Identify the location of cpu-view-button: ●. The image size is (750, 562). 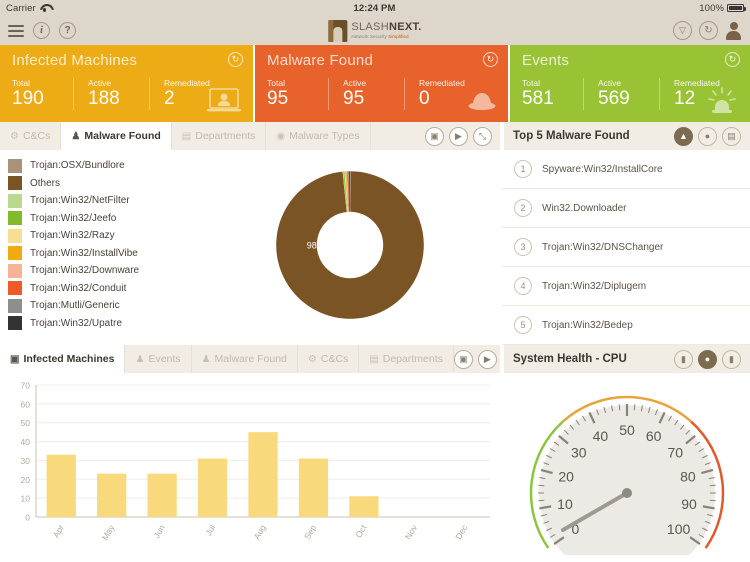
(707, 359).